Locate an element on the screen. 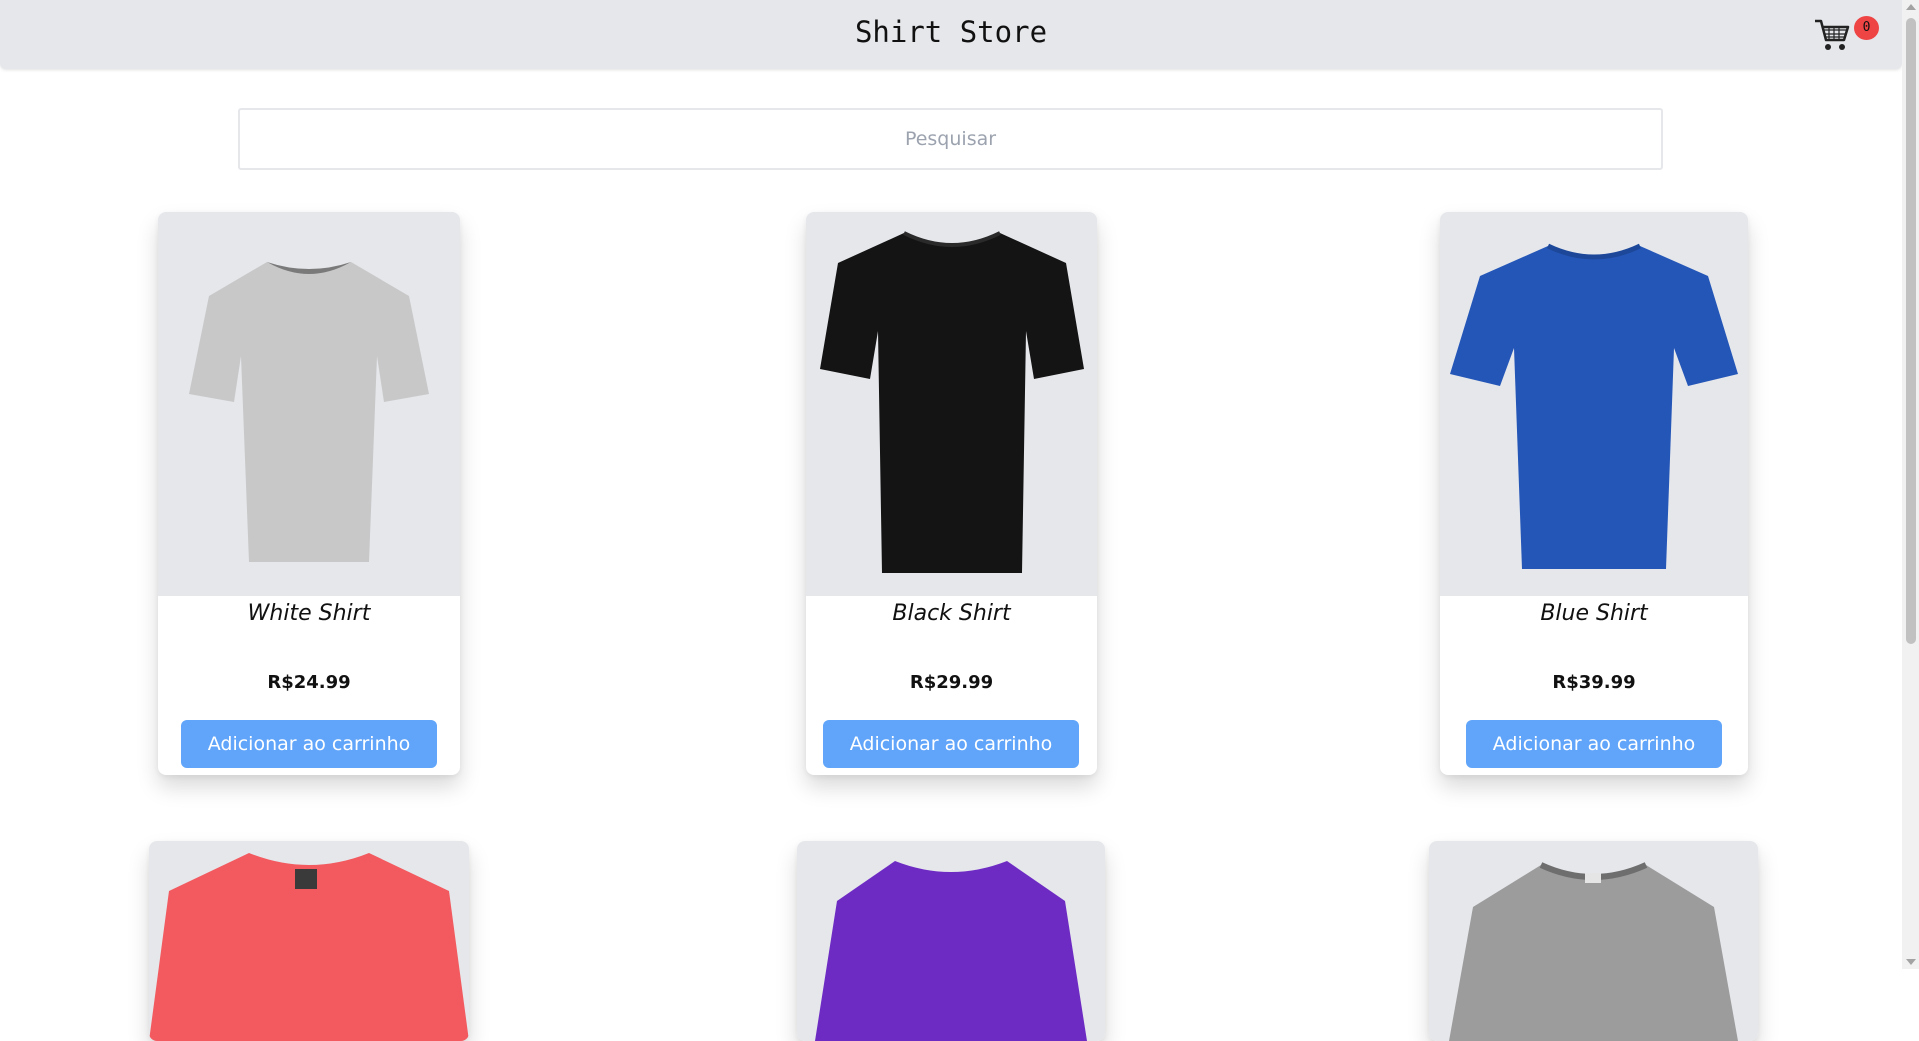 Image resolution: width=1919 pixels, height=1041 pixels. product-price: R$39.99 is located at coordinates (1594, 682).